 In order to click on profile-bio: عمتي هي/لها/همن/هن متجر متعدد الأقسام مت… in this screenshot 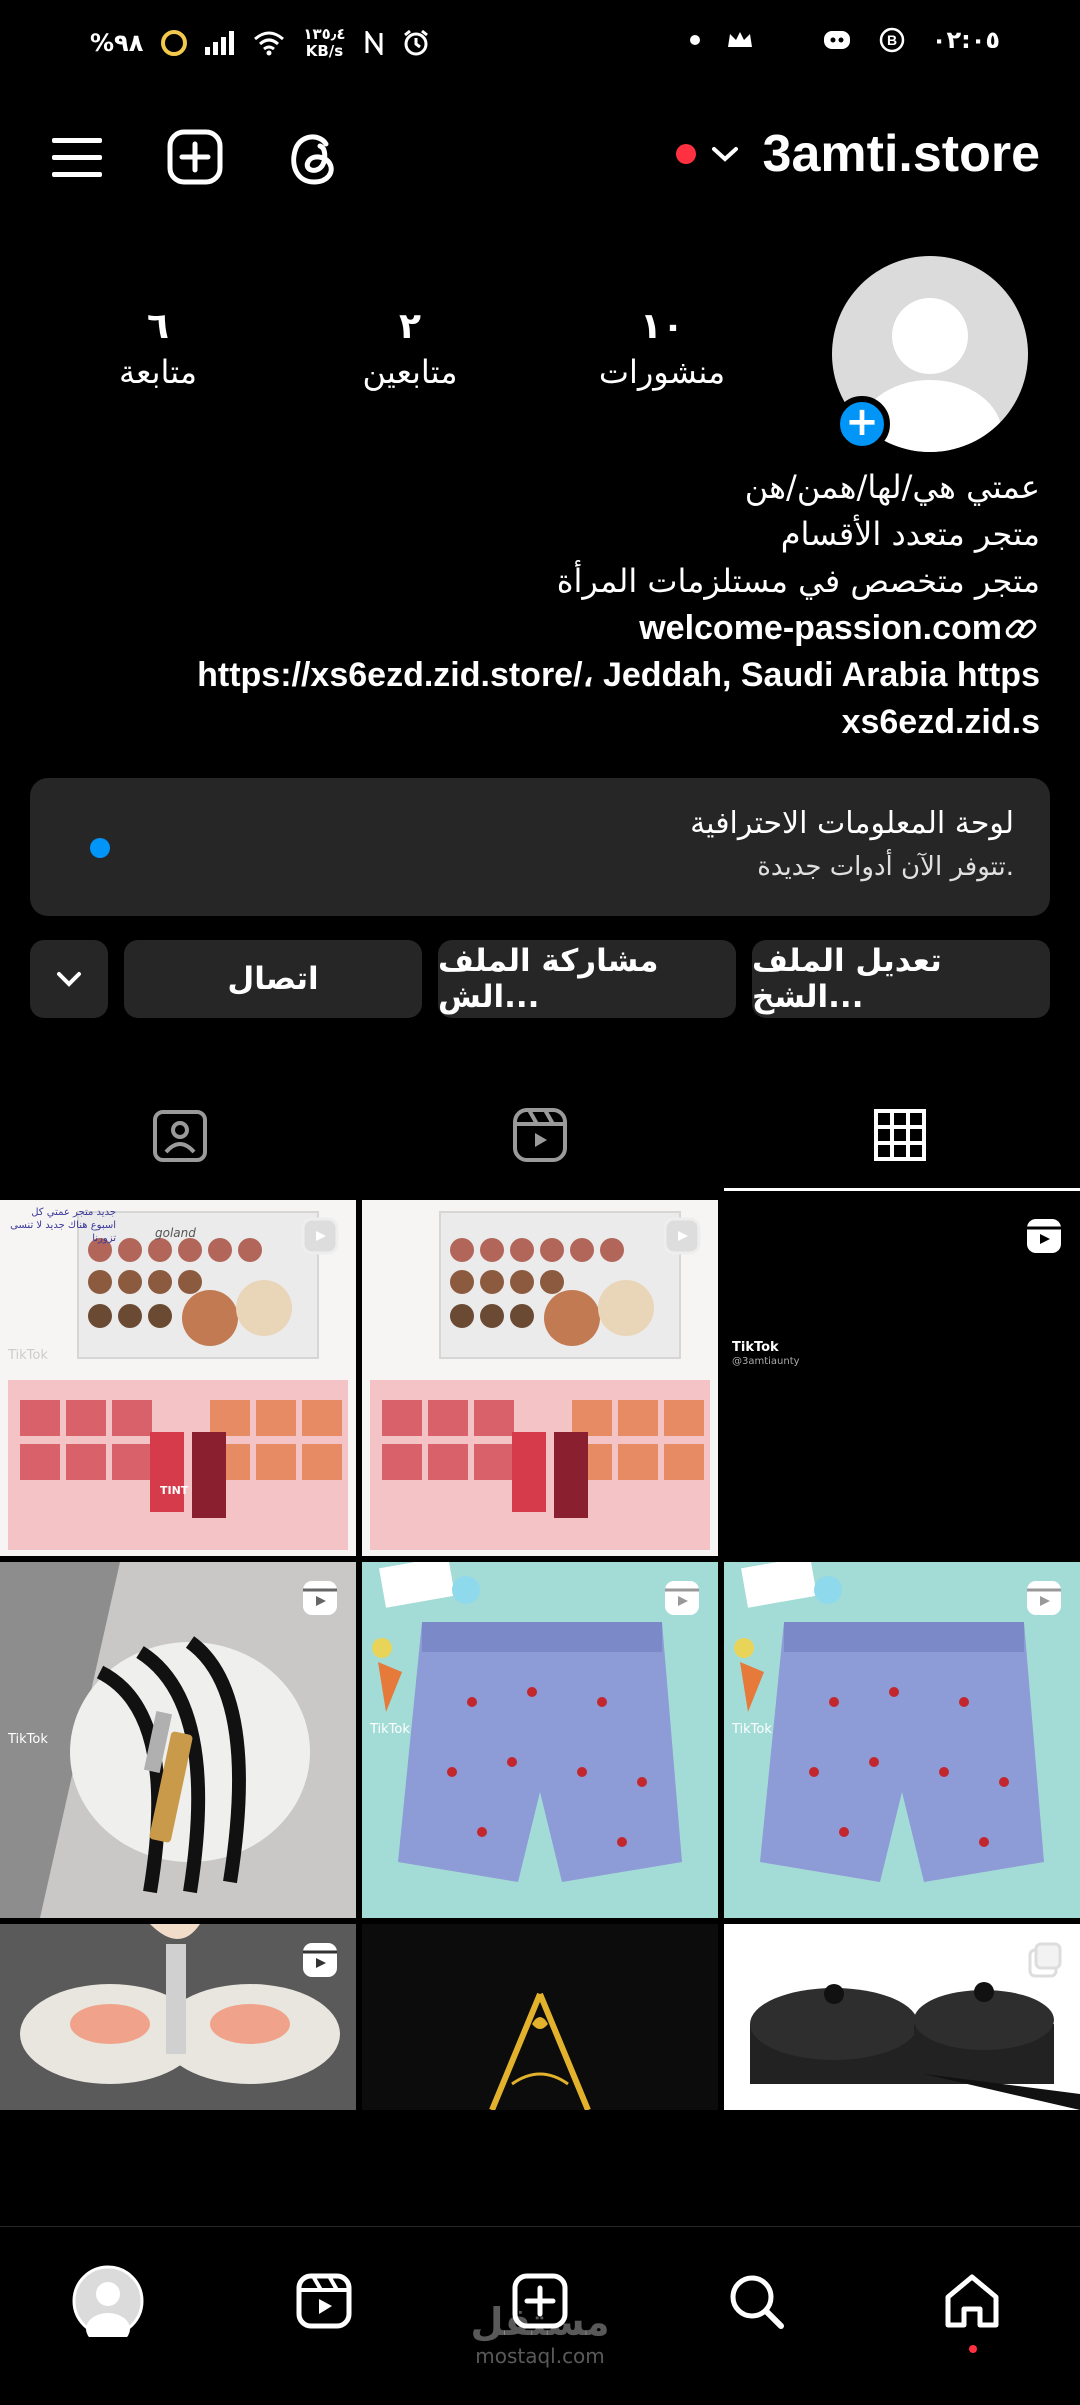, I will do `click(618, 605)`.